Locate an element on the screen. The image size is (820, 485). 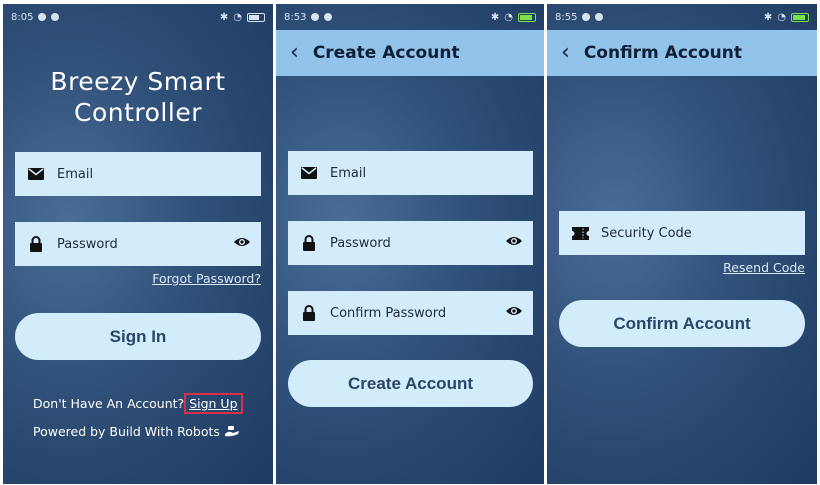
app-title-line2: Controller is located at coordinates (138, 112).